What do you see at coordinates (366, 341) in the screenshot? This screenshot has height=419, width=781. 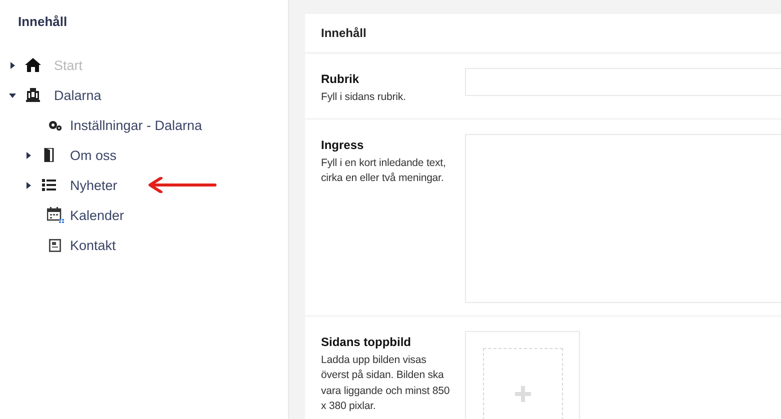 I see `field-label: Sidans toppbild` at bounding box center [366, 341].